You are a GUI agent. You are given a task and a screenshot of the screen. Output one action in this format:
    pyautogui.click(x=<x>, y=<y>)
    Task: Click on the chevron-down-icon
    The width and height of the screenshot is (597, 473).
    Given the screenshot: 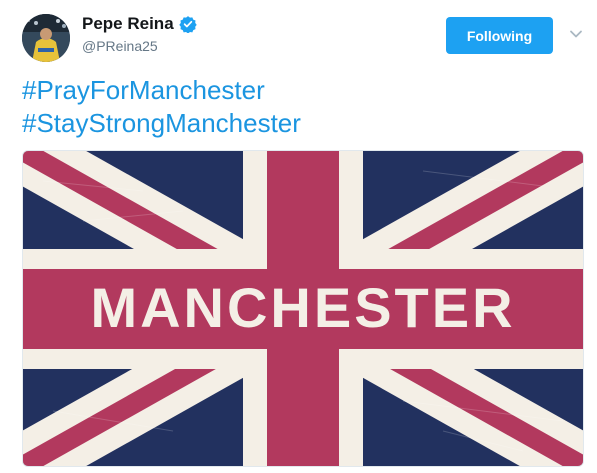 What is the action you would take?
    pyautogui.click(x=576, y=34)
    